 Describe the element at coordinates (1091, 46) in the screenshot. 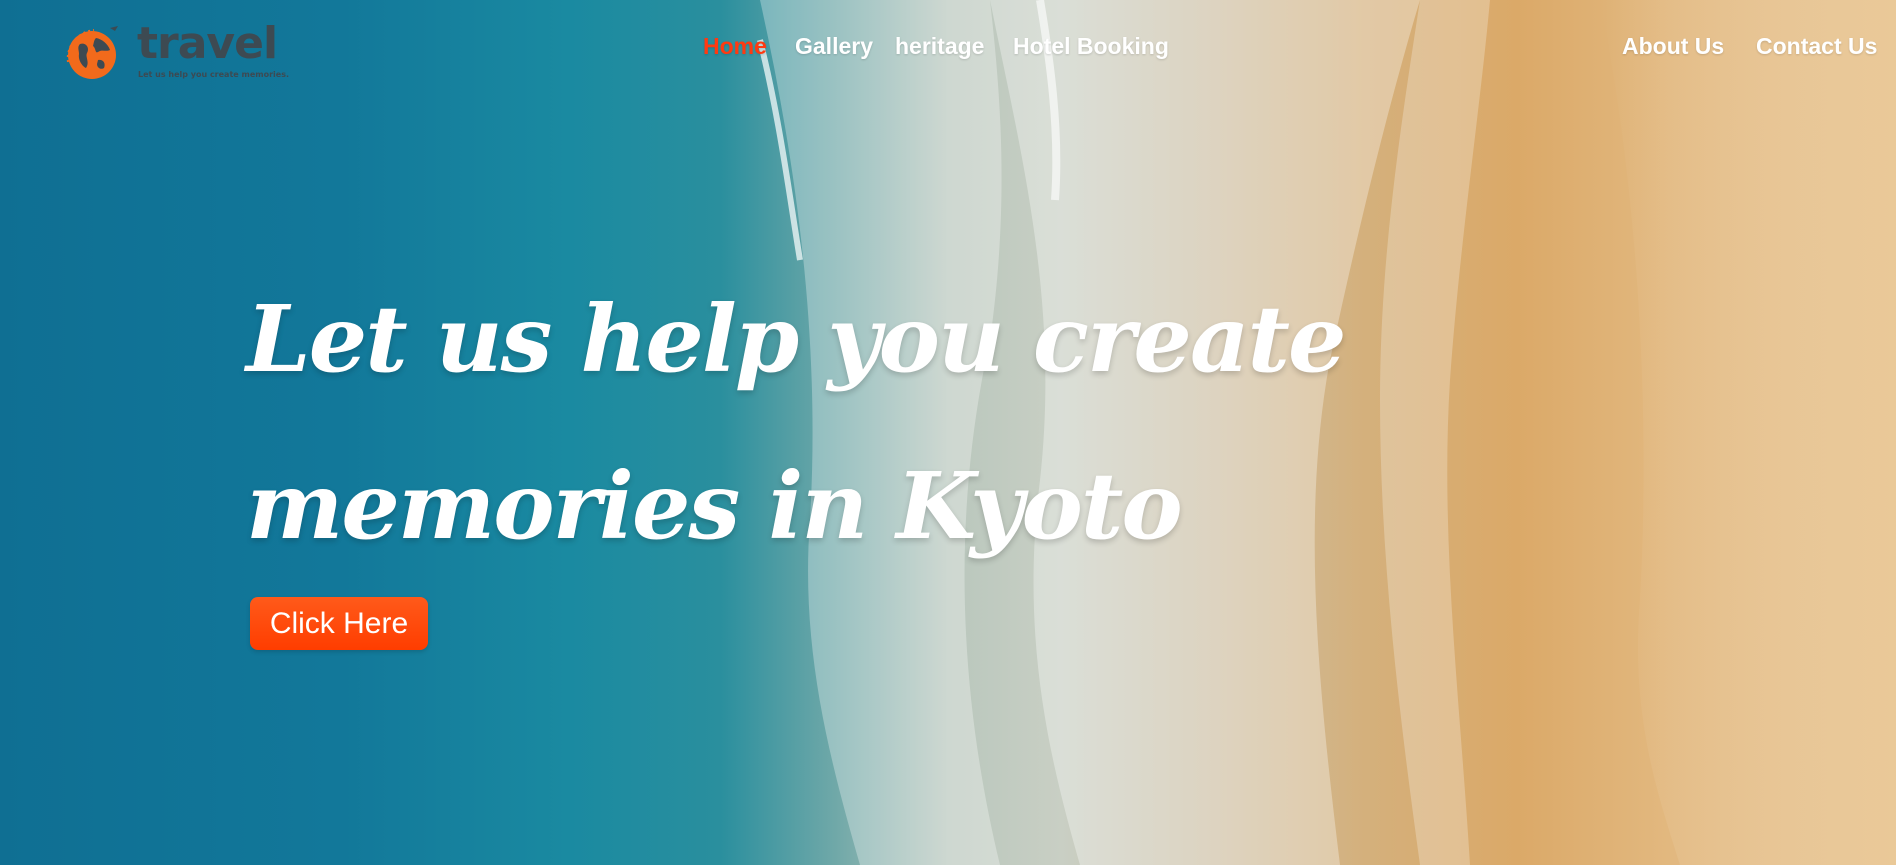

I see `nav-hotel-booking: Hotel Booking` at that location.